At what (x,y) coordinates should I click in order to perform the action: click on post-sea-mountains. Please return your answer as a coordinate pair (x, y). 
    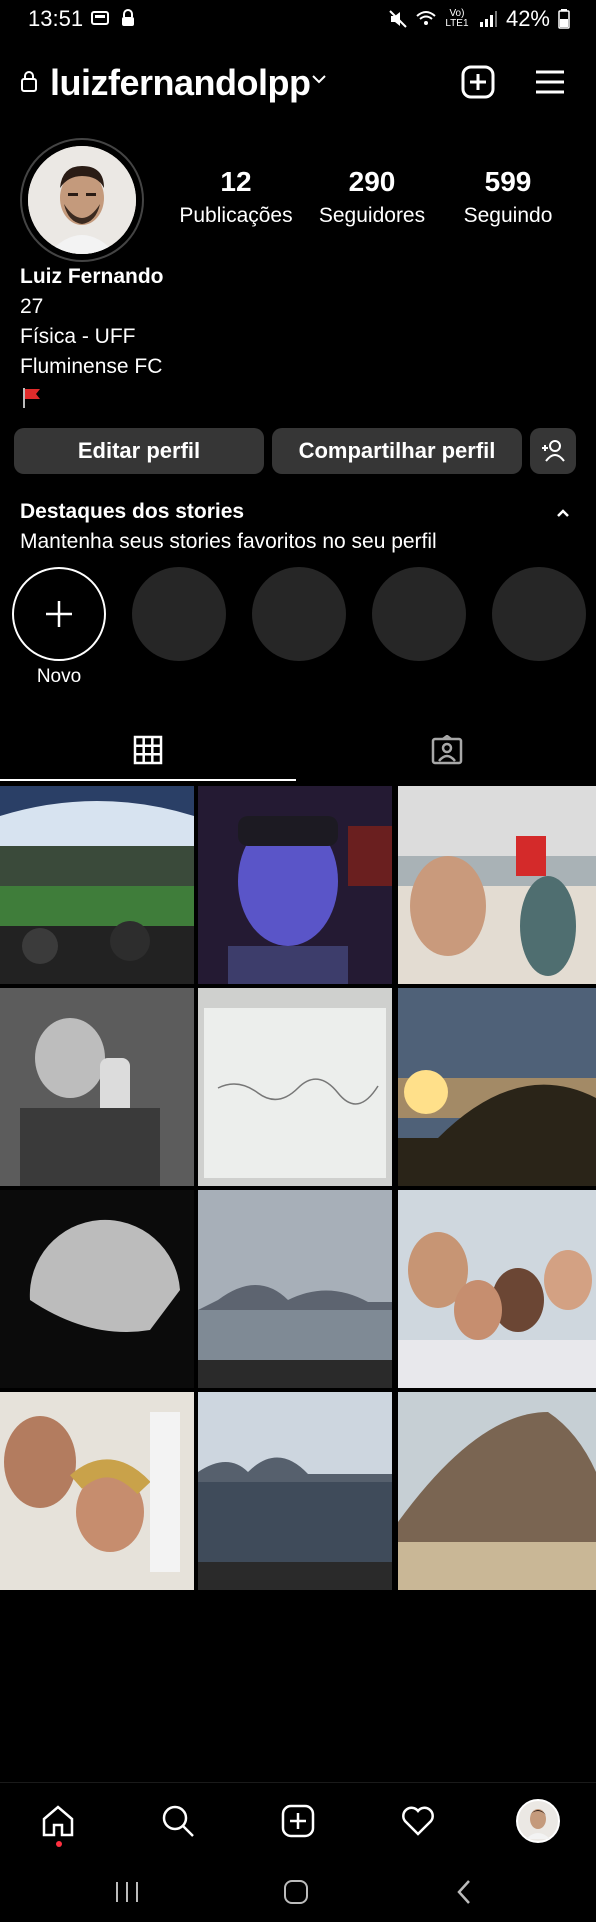
    Looking at the image, I should click on (295, 1491).